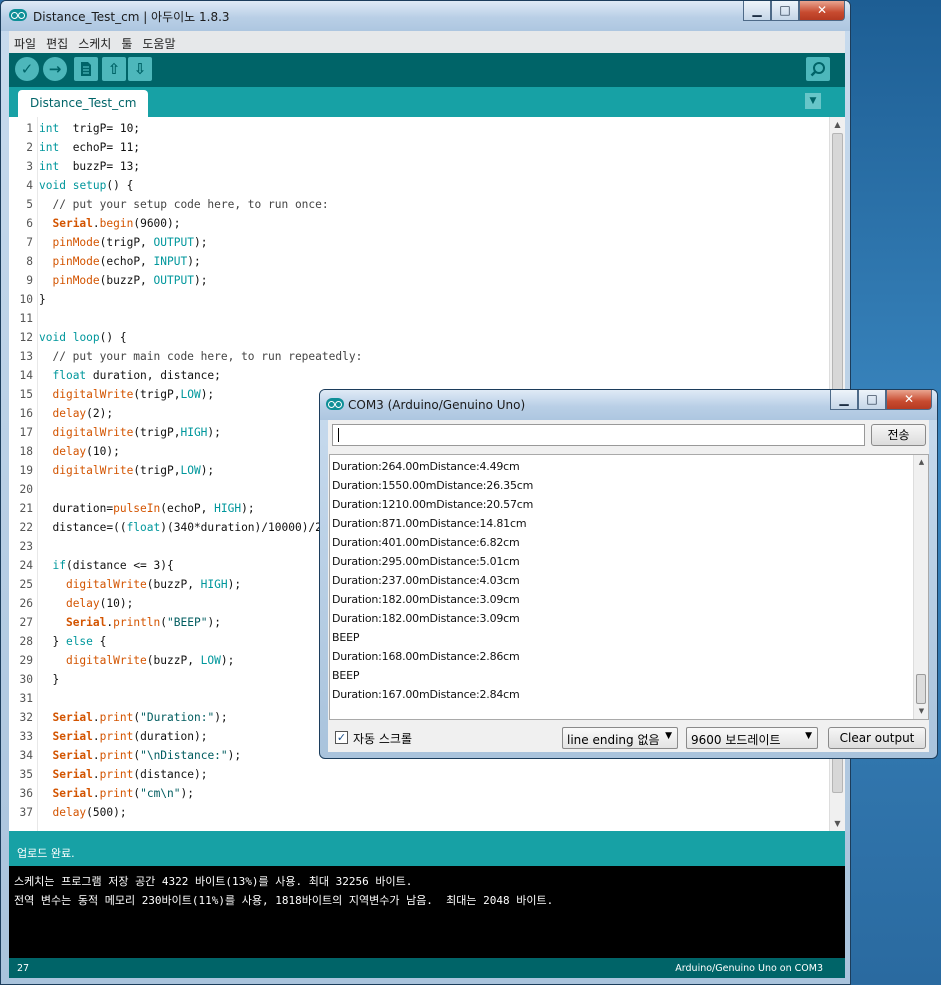 The width and height of the screenshot is (941, 985). What do you see at coordinates (29, 147) in the screenshot?
I see `line-number: 2` at bounding box center [29, 147].